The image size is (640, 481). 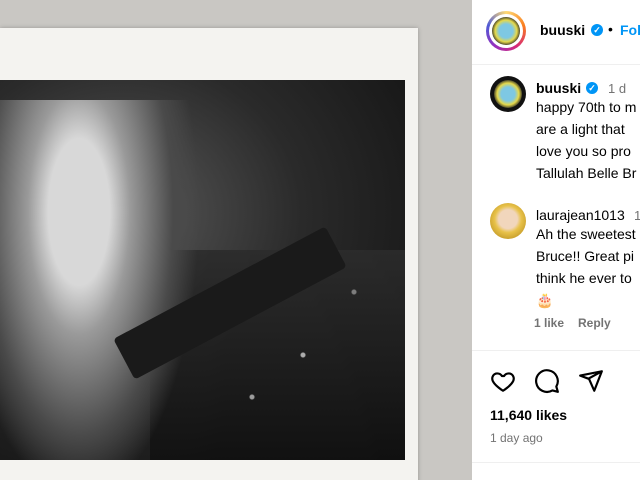 I want to click on share-icon, so click(x=591, y=381).